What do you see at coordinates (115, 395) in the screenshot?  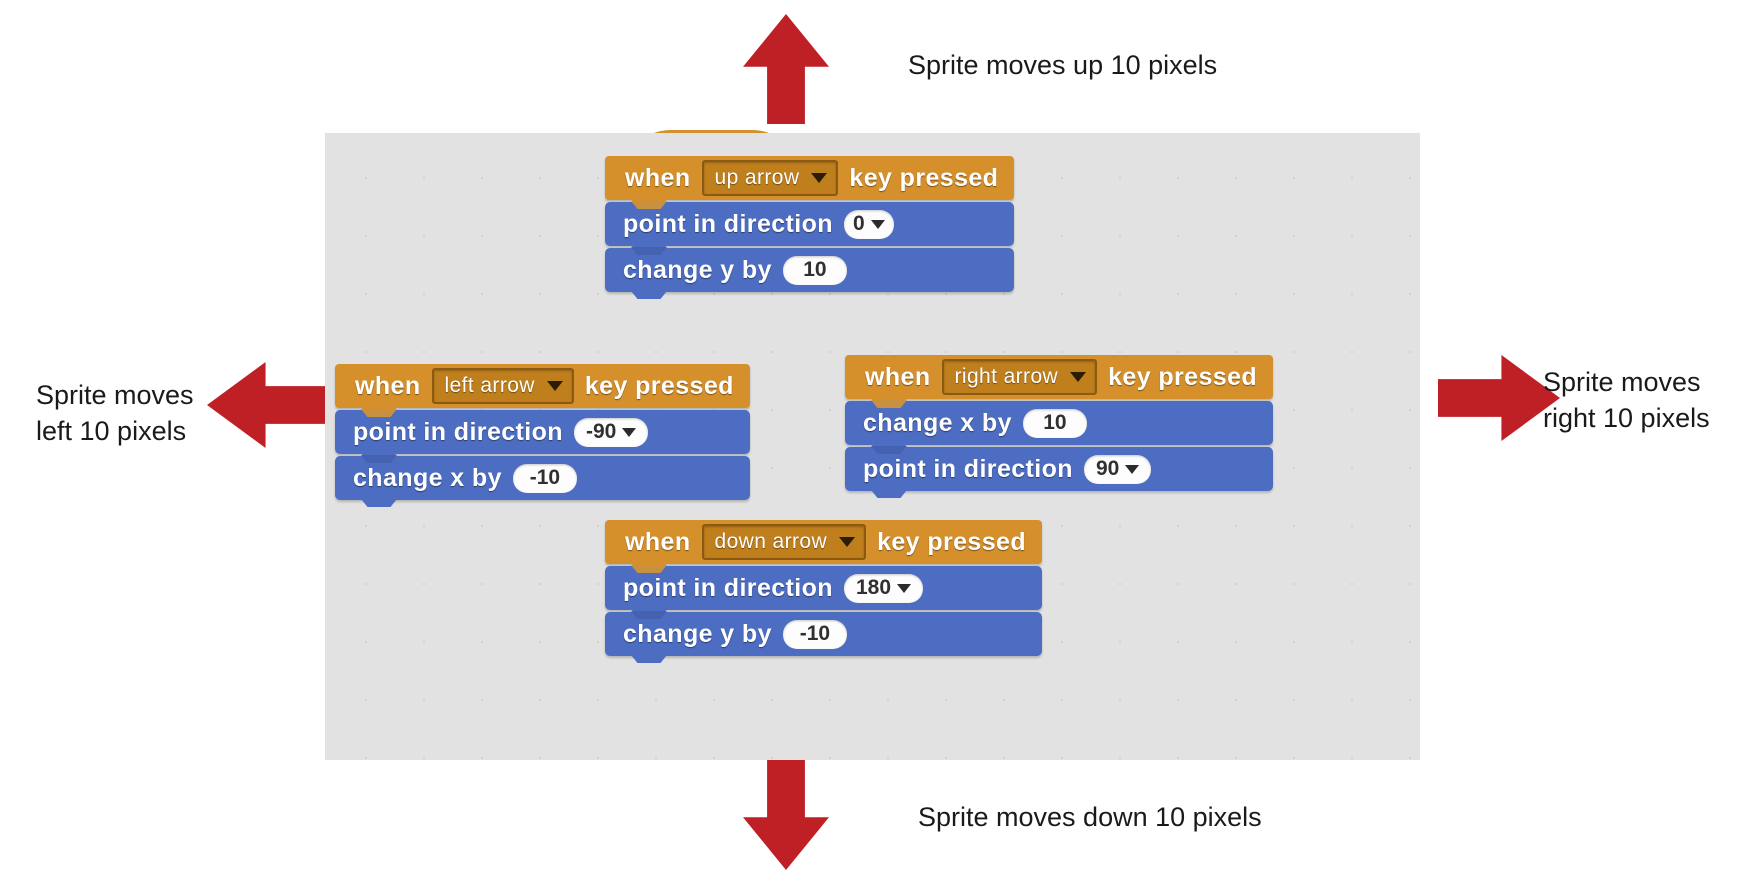 I see `caption-left-line1: Sprite moves` at bounding box center [115, 395].